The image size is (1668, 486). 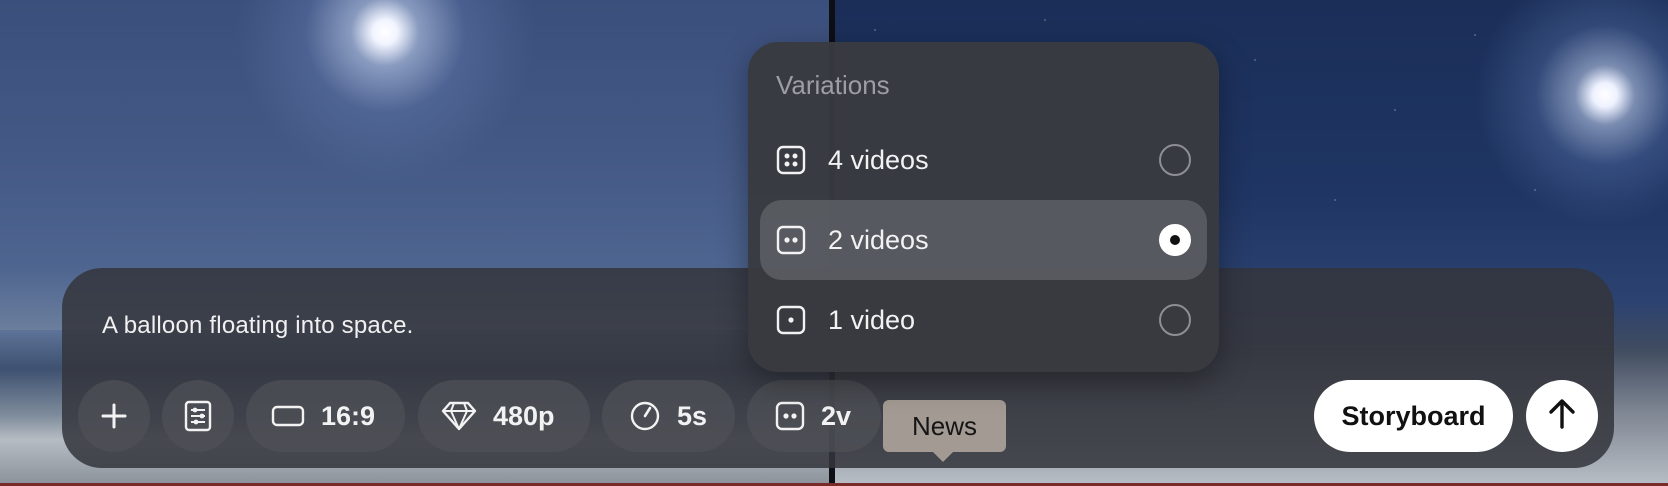 I want to click on aspect-ratio-value: 16:9, so click(x=348, y=415).